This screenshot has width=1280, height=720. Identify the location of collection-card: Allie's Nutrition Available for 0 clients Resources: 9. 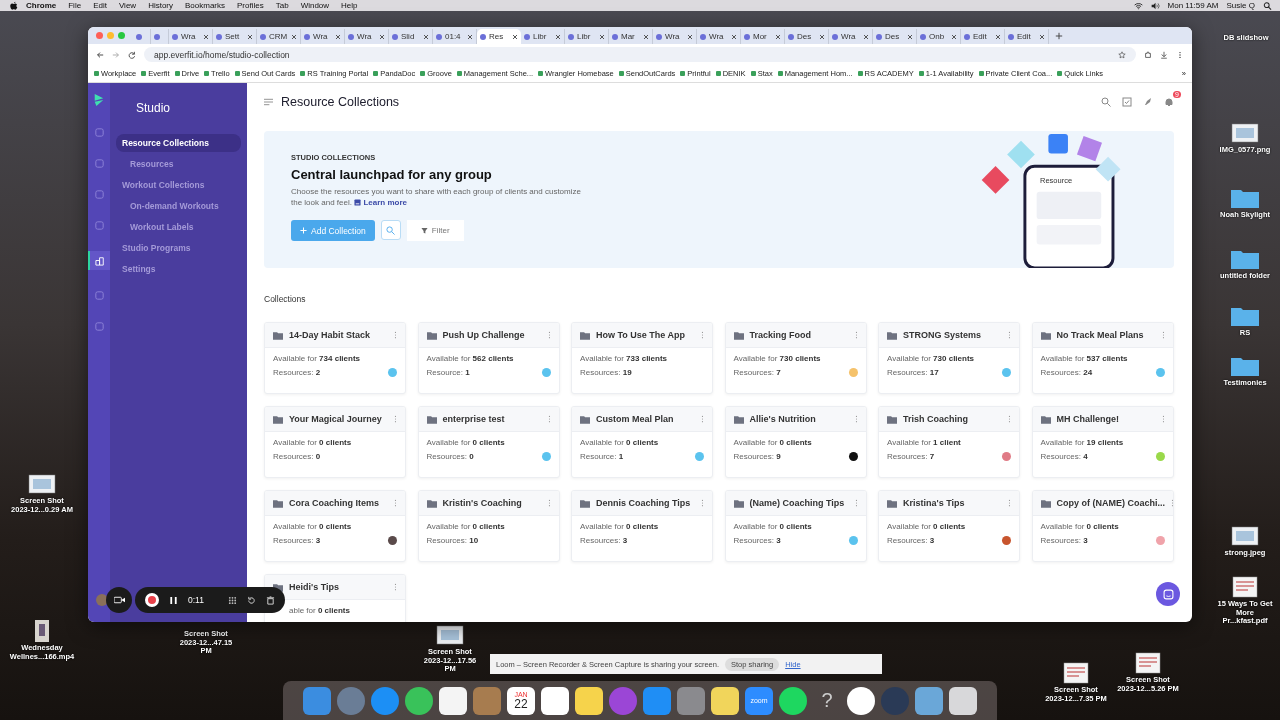
(795, 442).